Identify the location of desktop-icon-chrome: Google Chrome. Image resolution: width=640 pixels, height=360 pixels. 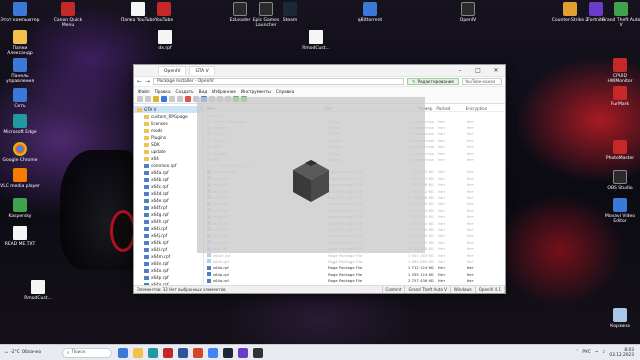
(20, 152).